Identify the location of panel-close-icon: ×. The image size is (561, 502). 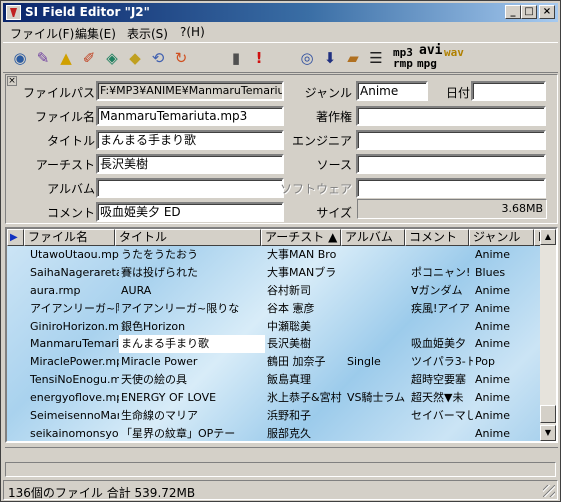
(12, 81).